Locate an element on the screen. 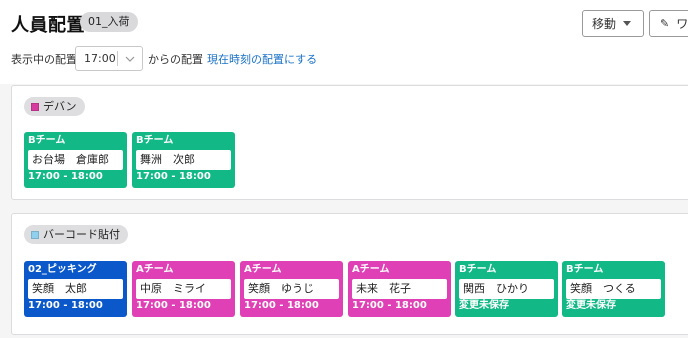  assignment-card: Bチーム 関西 ひかり 変更未保存 is located at coordinates (506, 289).